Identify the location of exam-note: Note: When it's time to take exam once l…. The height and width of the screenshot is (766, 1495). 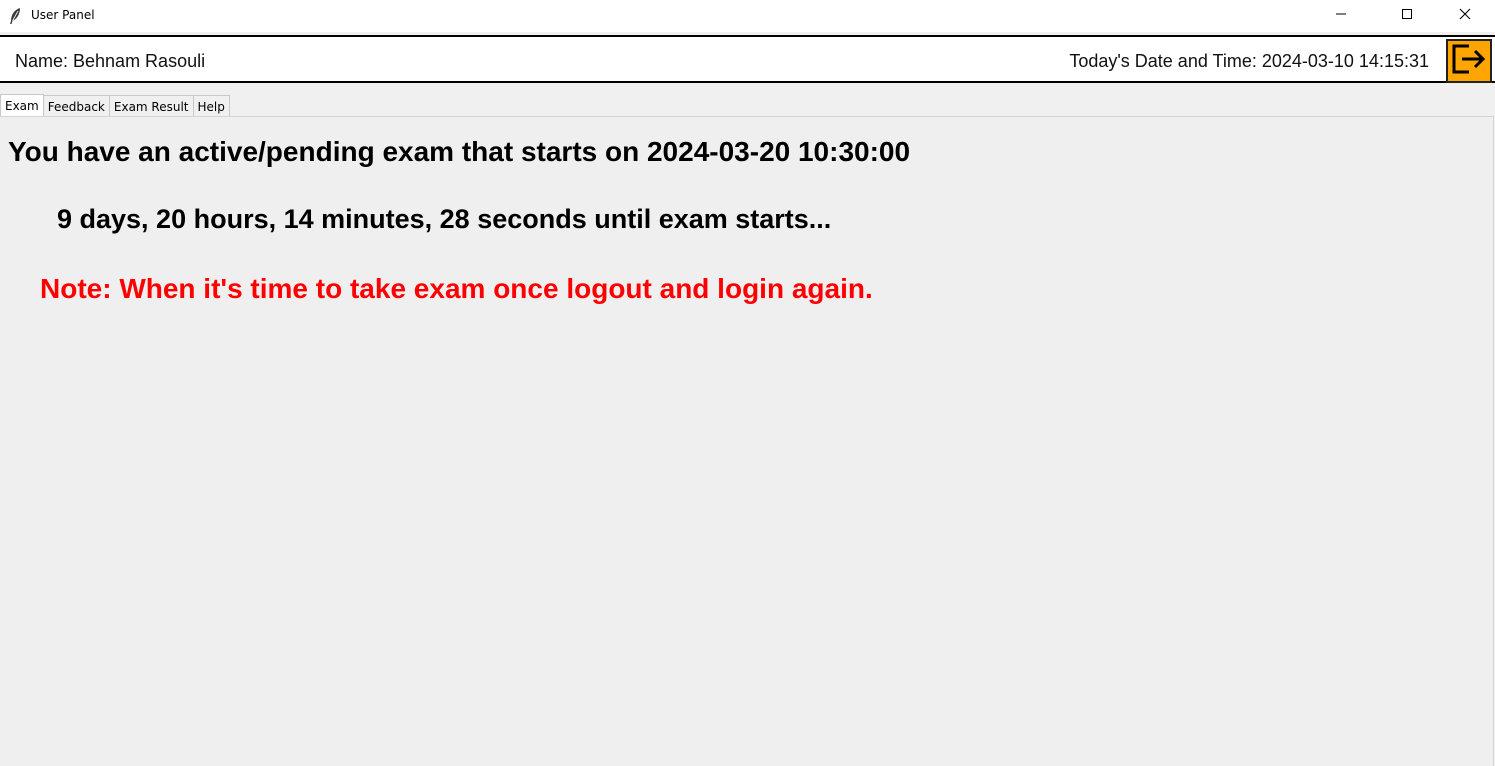
(456, 288).